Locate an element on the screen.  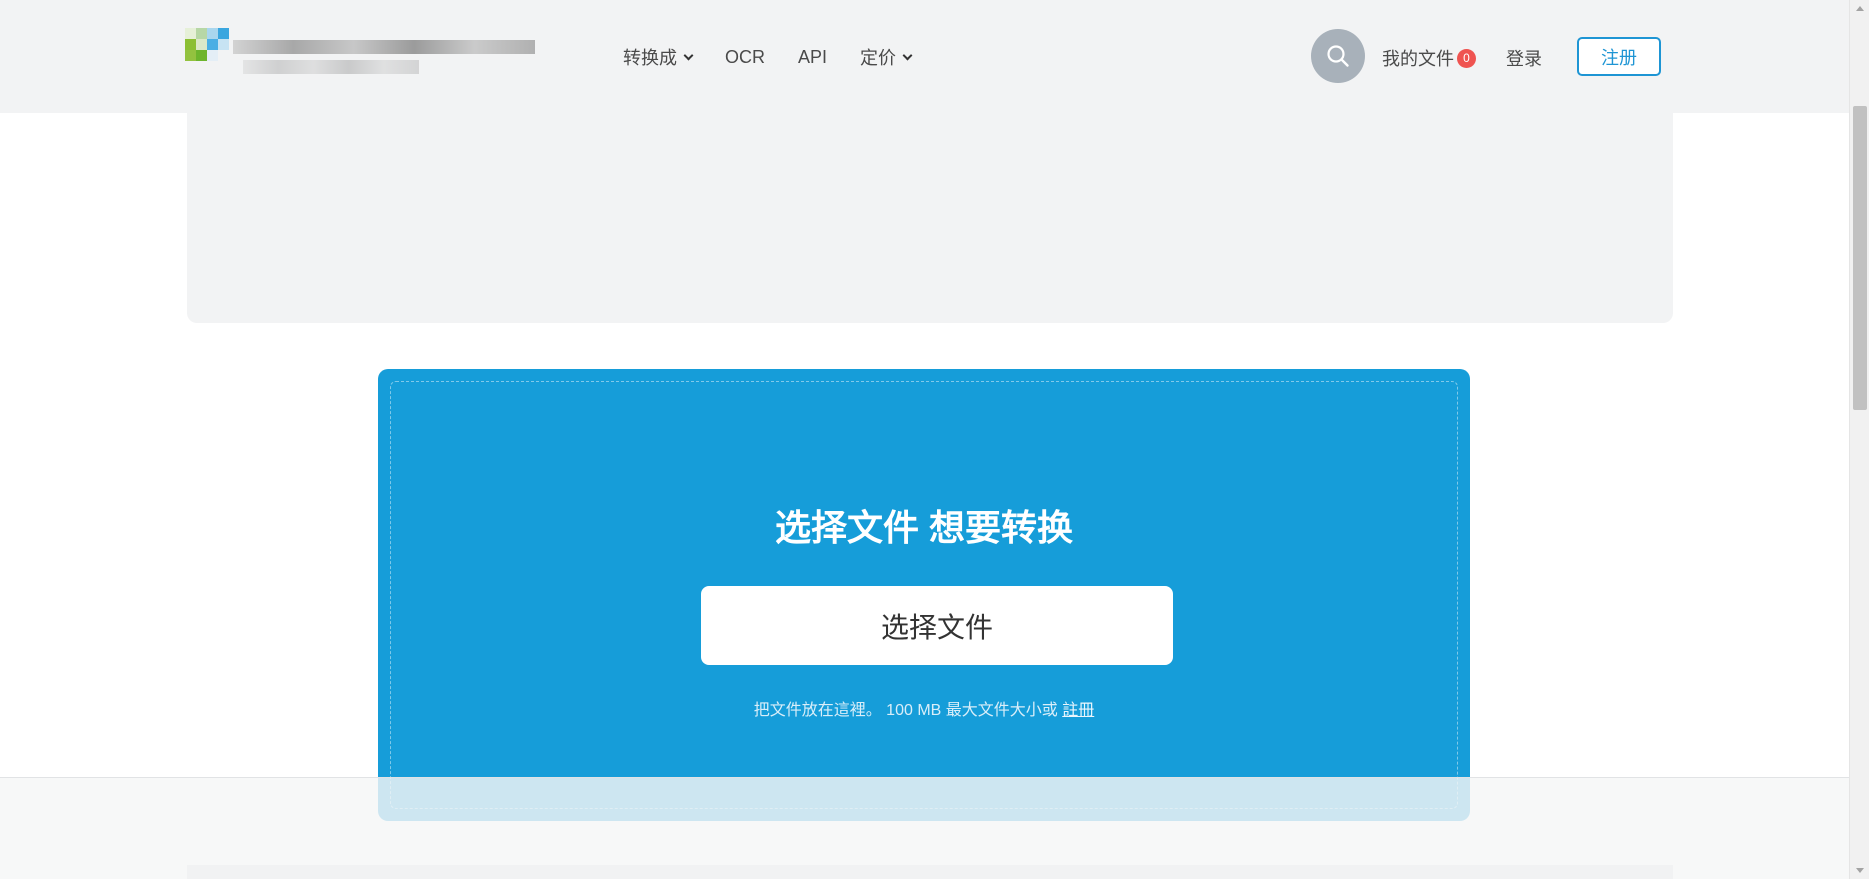
logo-mark is located at coordinates (207, 46).